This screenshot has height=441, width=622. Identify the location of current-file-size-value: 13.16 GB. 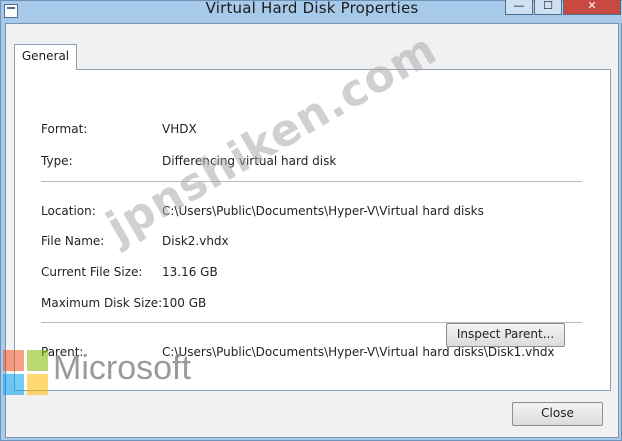
(190, 272).